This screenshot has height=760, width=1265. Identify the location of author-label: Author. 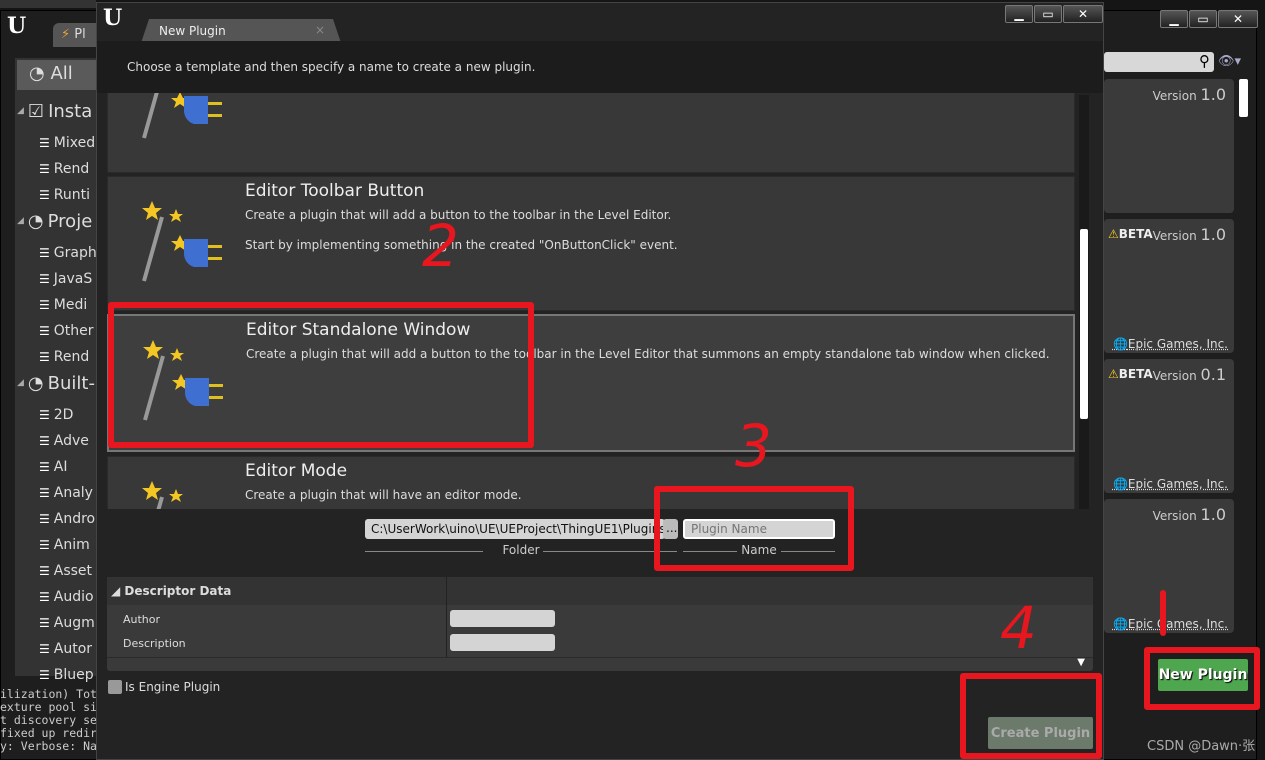
(142, 619).